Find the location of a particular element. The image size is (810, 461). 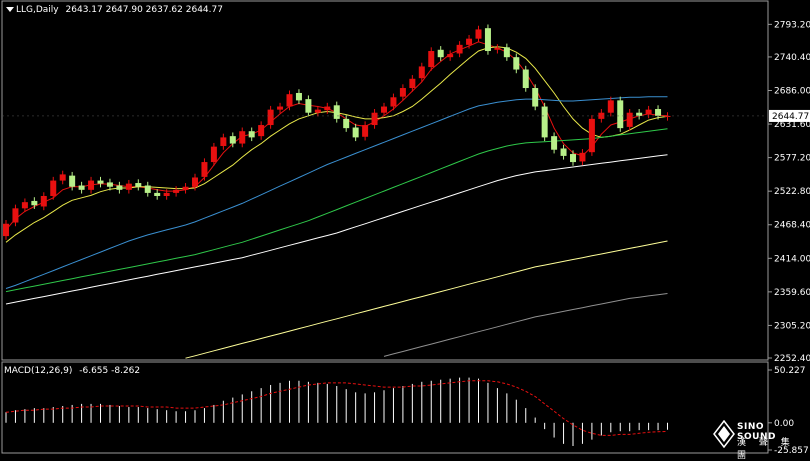

symbol-name: LLG,Daily is located at coordinates (37, 10).